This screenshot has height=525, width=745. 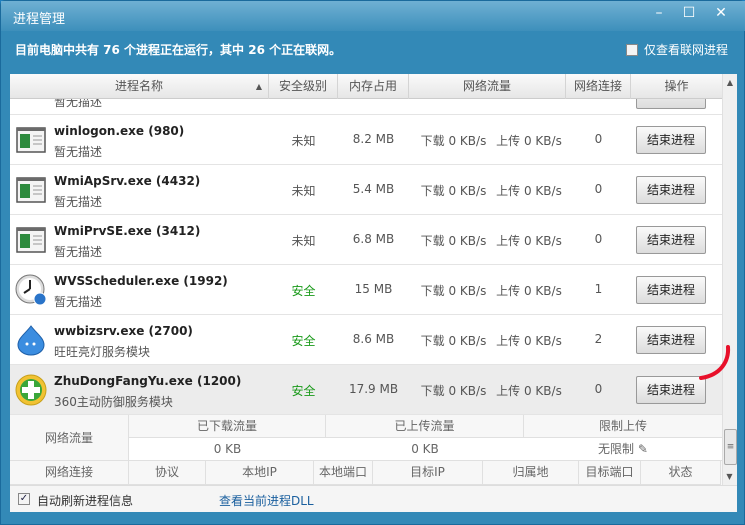 I want to click on column-header-action: 操作, so click(x=676, y=86).